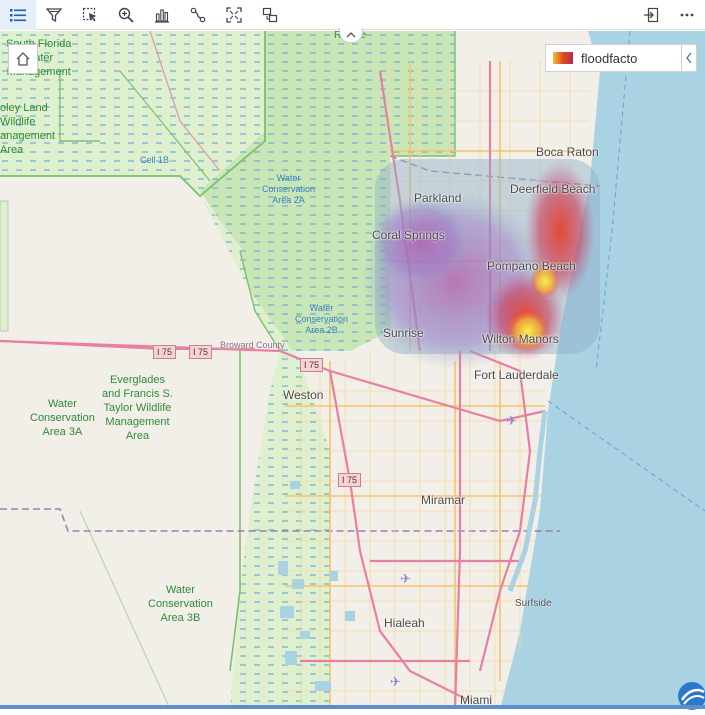  I want to click on chevron-up-icon, so click(351, 35).